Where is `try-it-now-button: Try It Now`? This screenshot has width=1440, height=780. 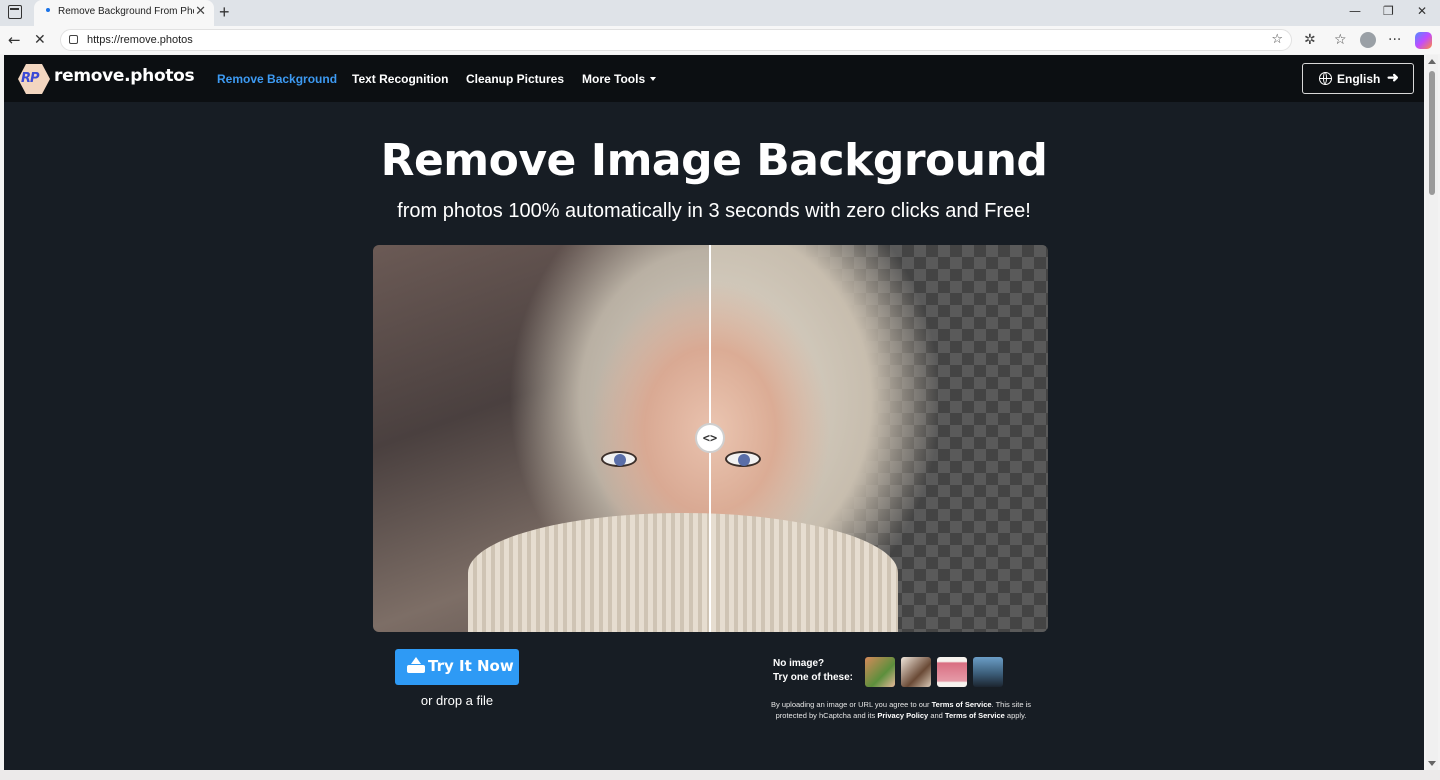 try-it-now-button: Try It Now is located at coordinates (457, 667).